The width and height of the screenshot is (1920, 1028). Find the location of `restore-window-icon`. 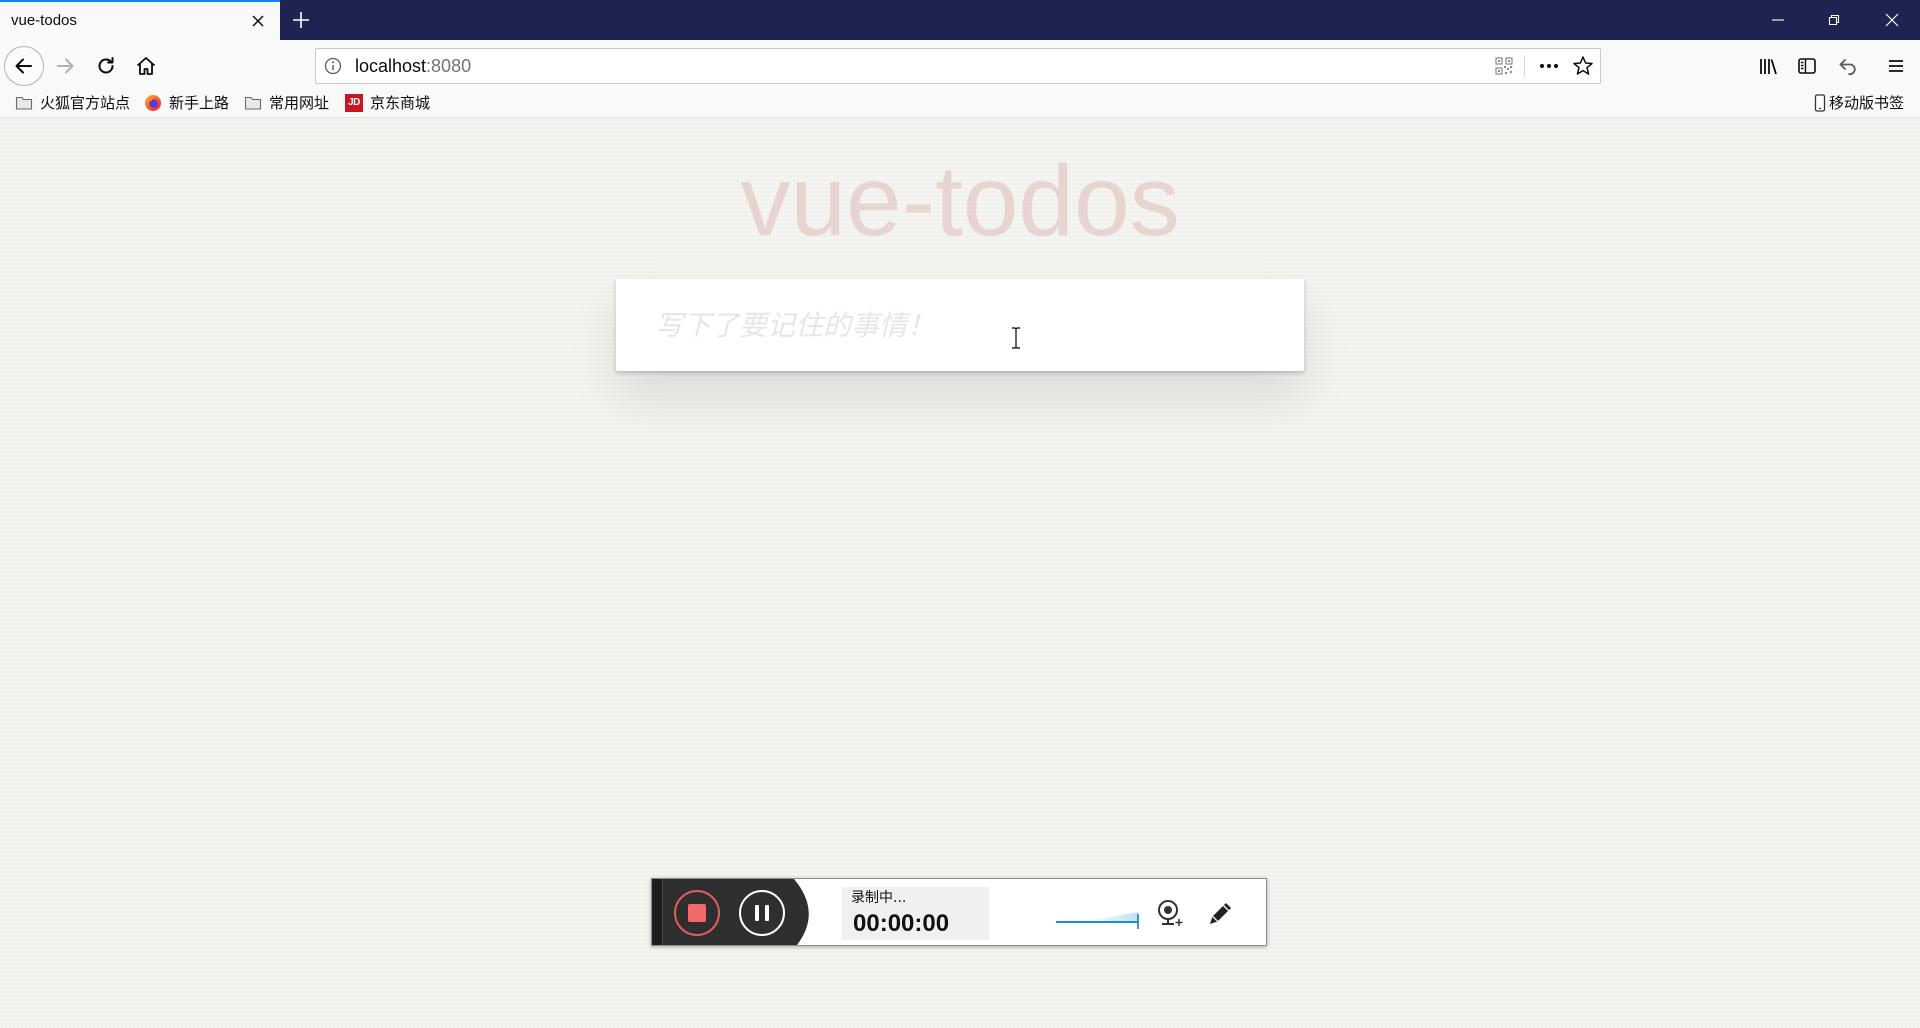

restore-window-icon is located at coordinates (1834, 20).